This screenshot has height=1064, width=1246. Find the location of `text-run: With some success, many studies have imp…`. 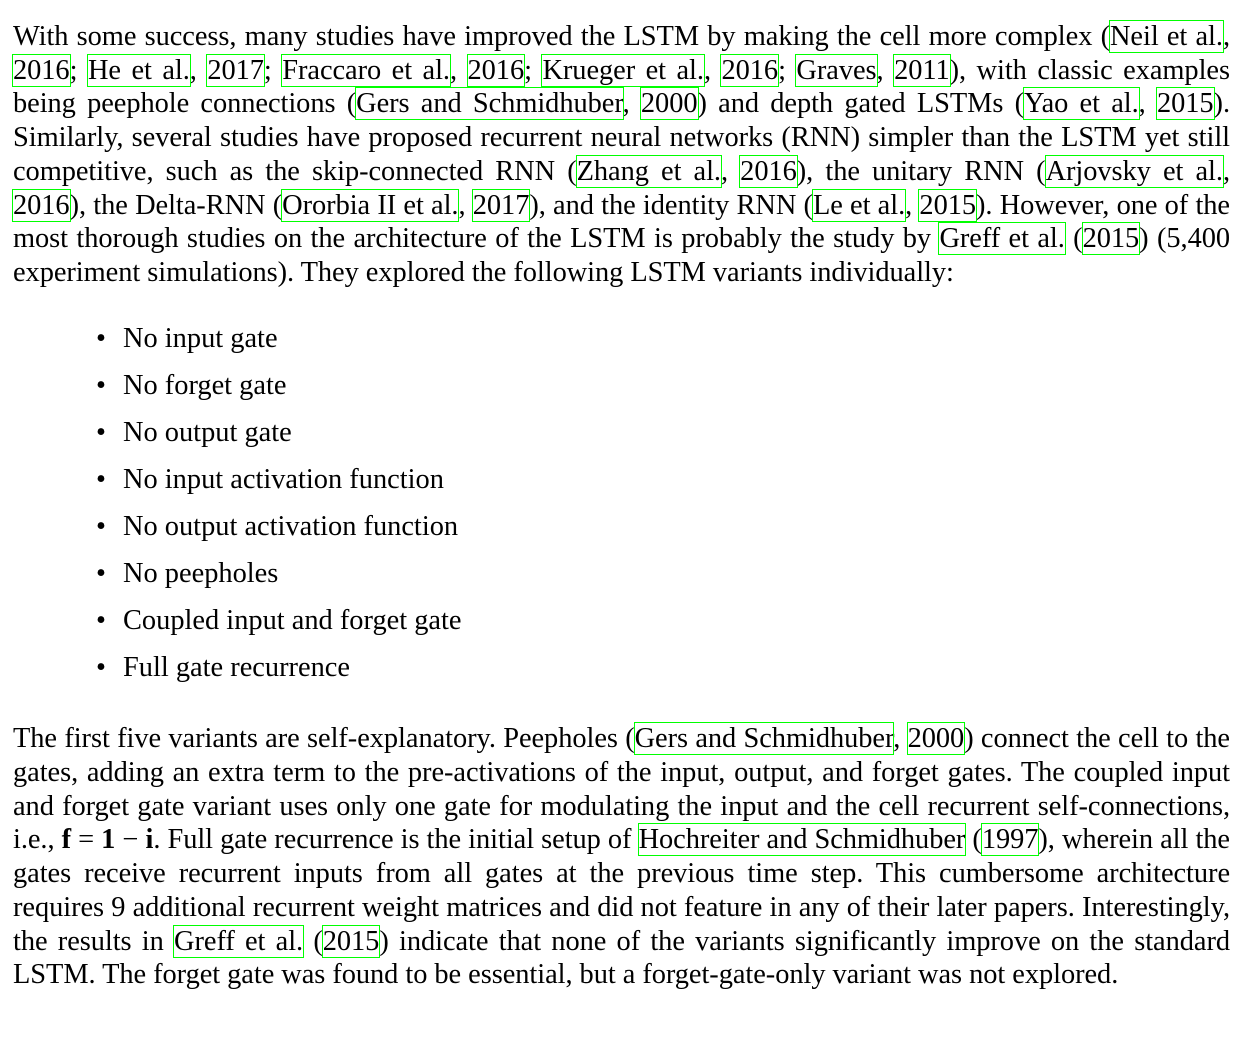

text-run: With some success, many studies have imp… is located at coordinates (561, 36).